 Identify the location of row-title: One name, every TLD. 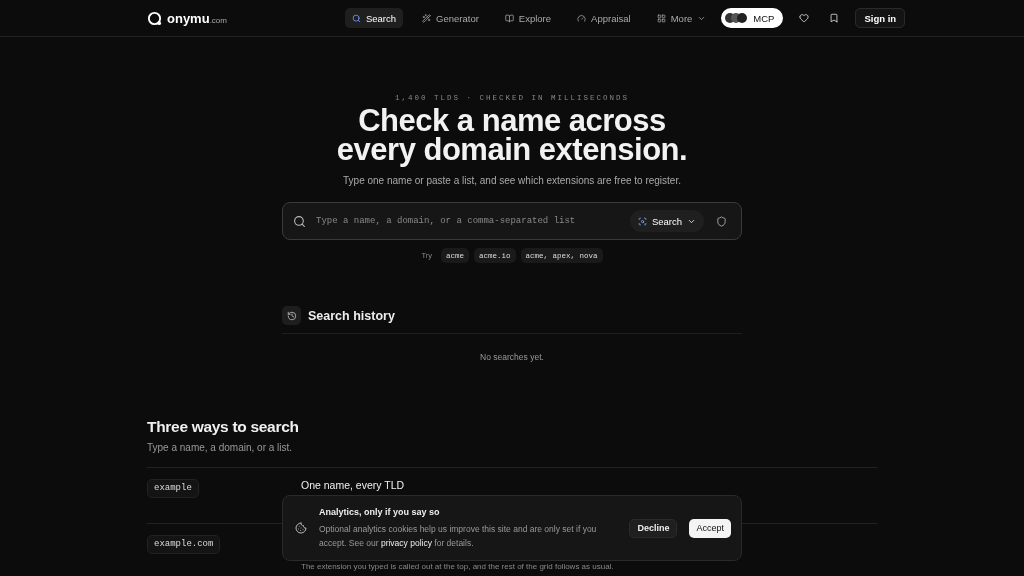
(353, 485).